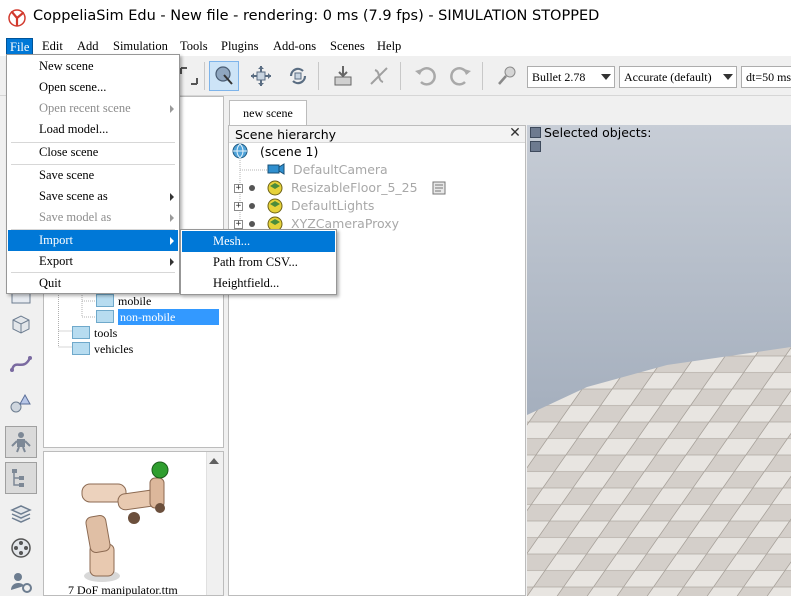 The width and height of the screenshot is (791, 596). I want to click on folder-label: non-mobile, so click(168, 317).